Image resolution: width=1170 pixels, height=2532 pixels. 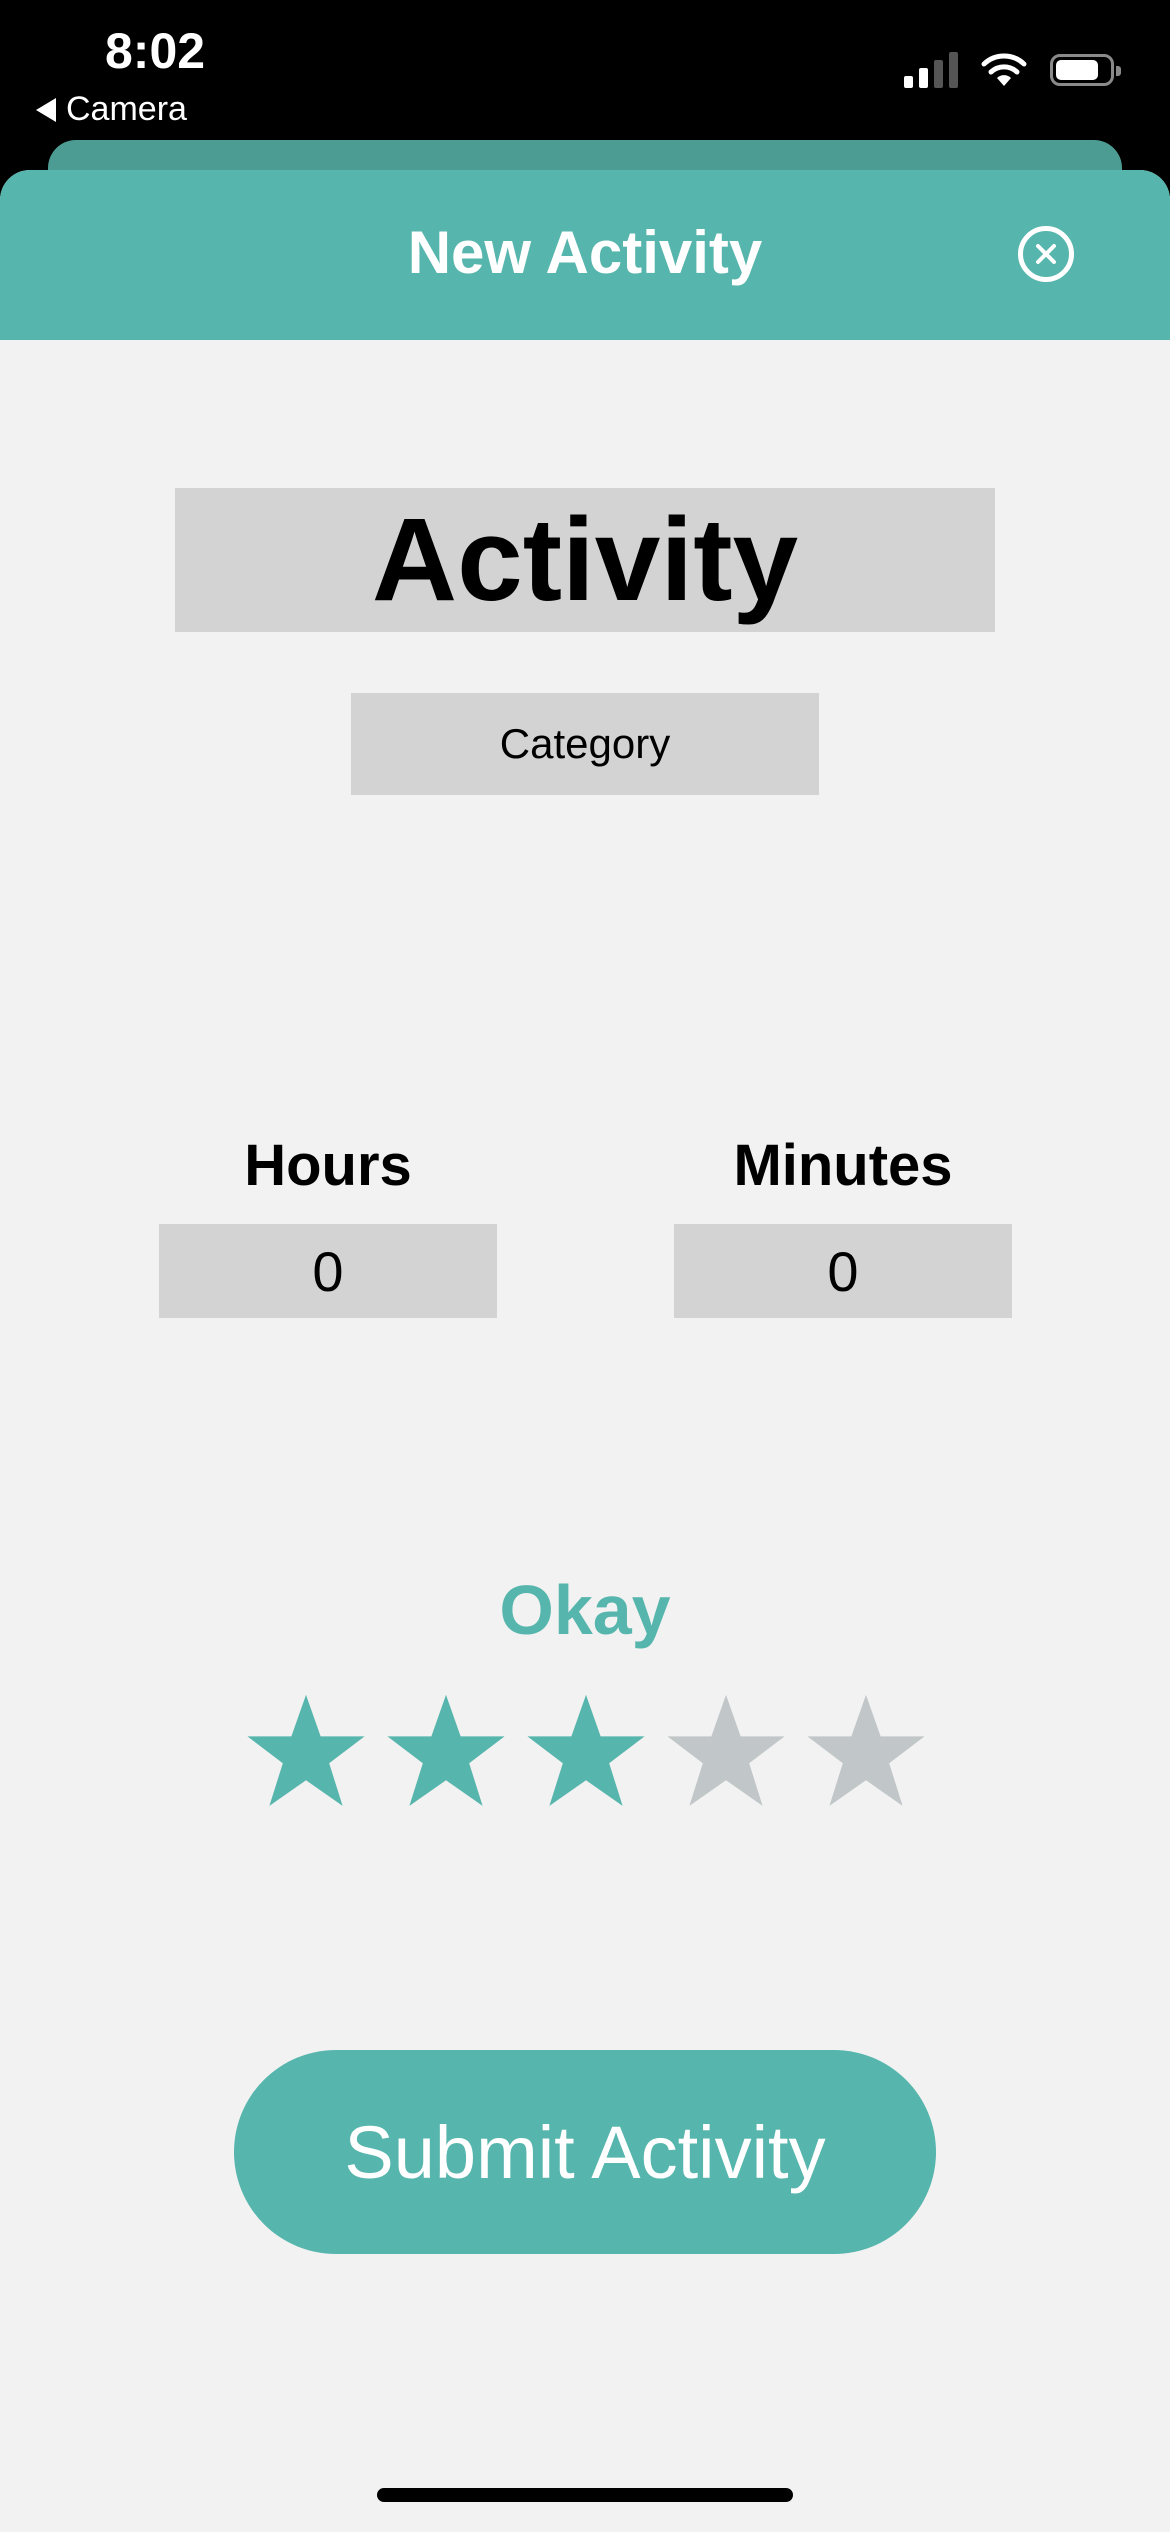 I want to click on rating-label: Okay, so click(x=585, y=1610).